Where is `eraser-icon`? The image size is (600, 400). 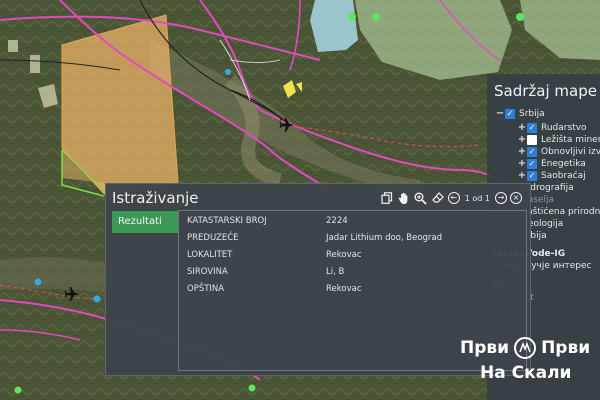
eraser-icon is located at coordinates (438, 198).